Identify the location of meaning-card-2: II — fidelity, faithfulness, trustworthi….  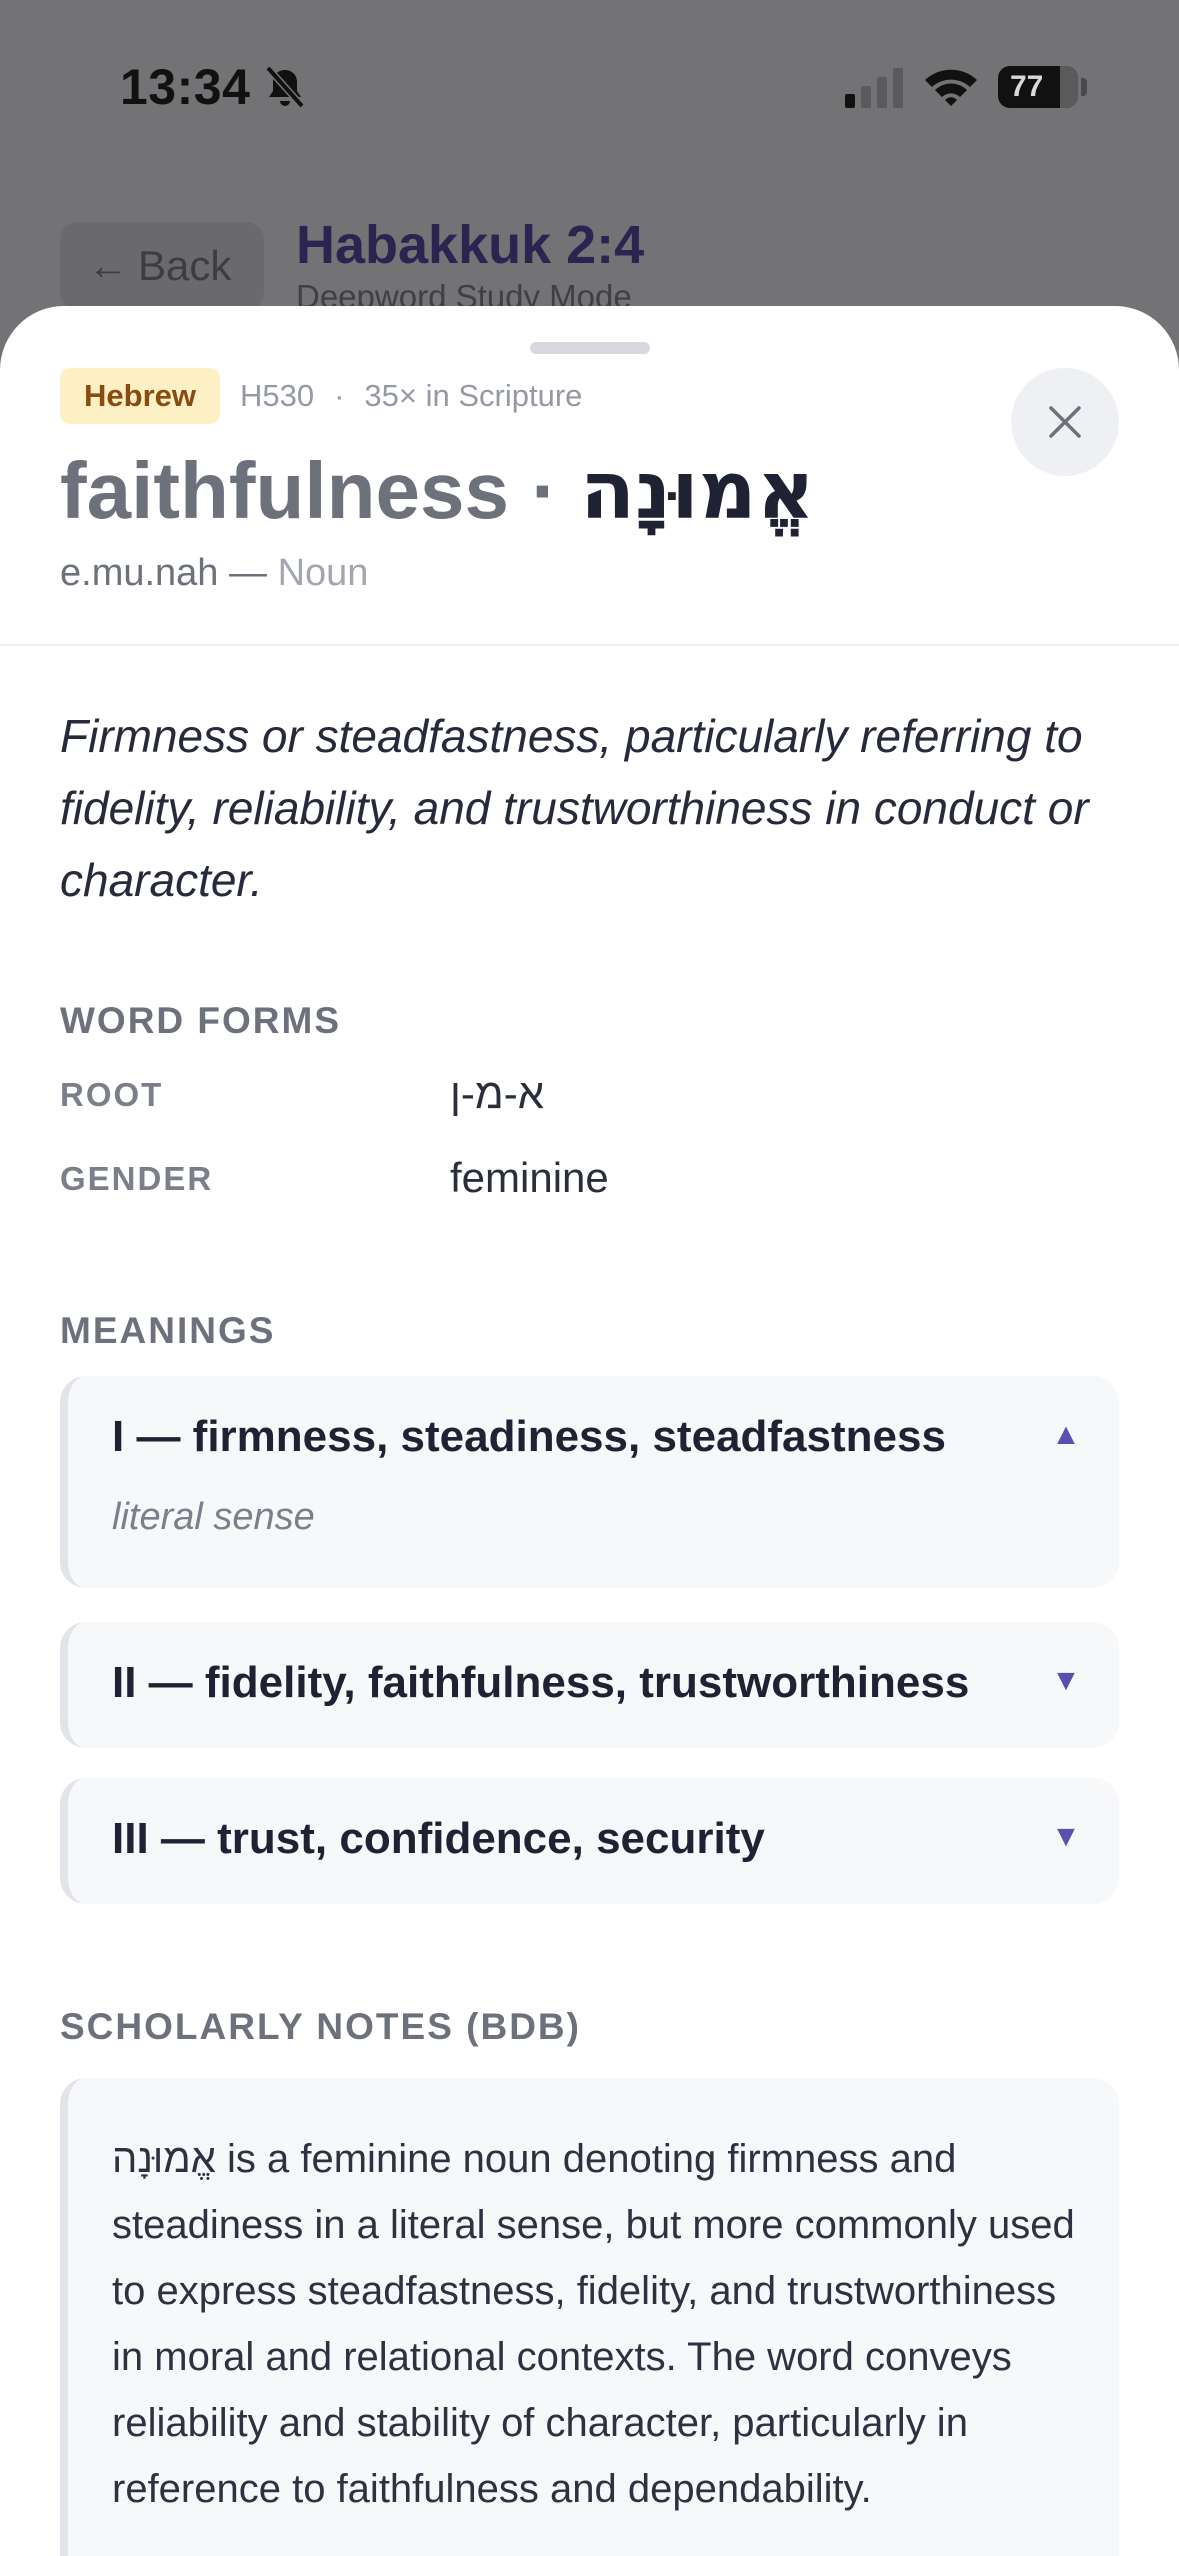
(589, 1685).